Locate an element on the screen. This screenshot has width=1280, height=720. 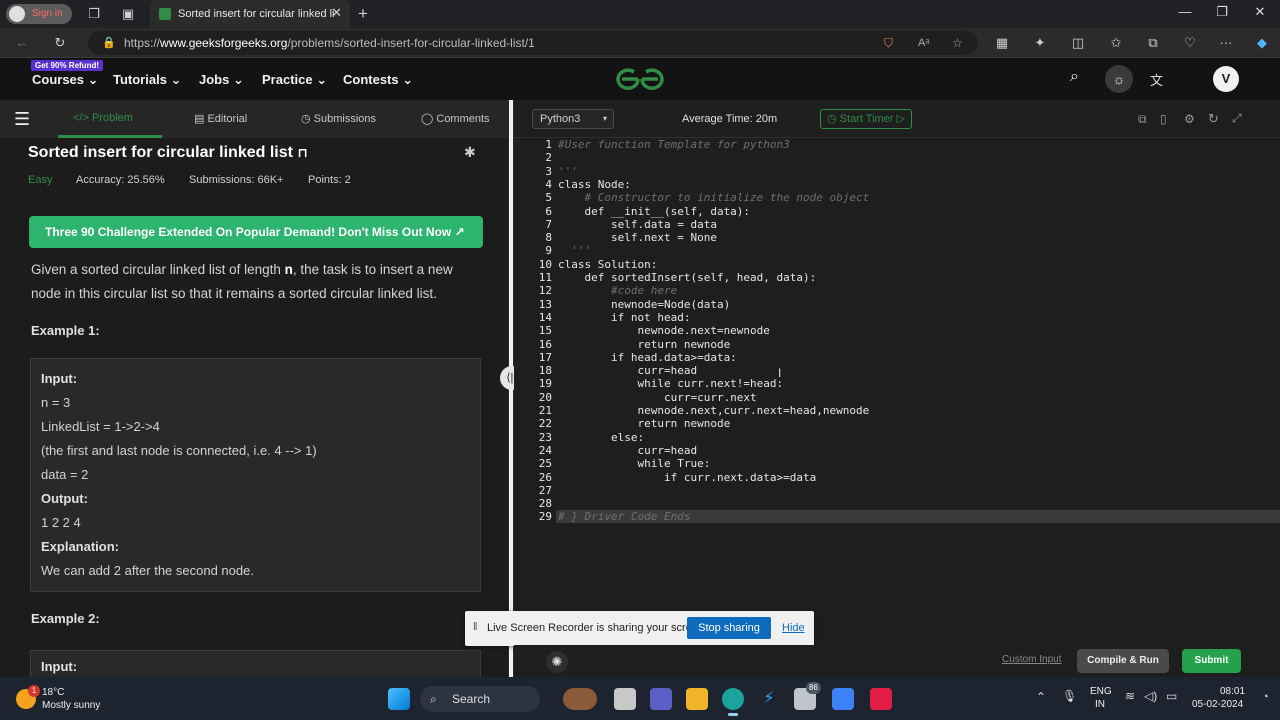
copy-icon: ⧉ is located at coordinates (1142, 119).